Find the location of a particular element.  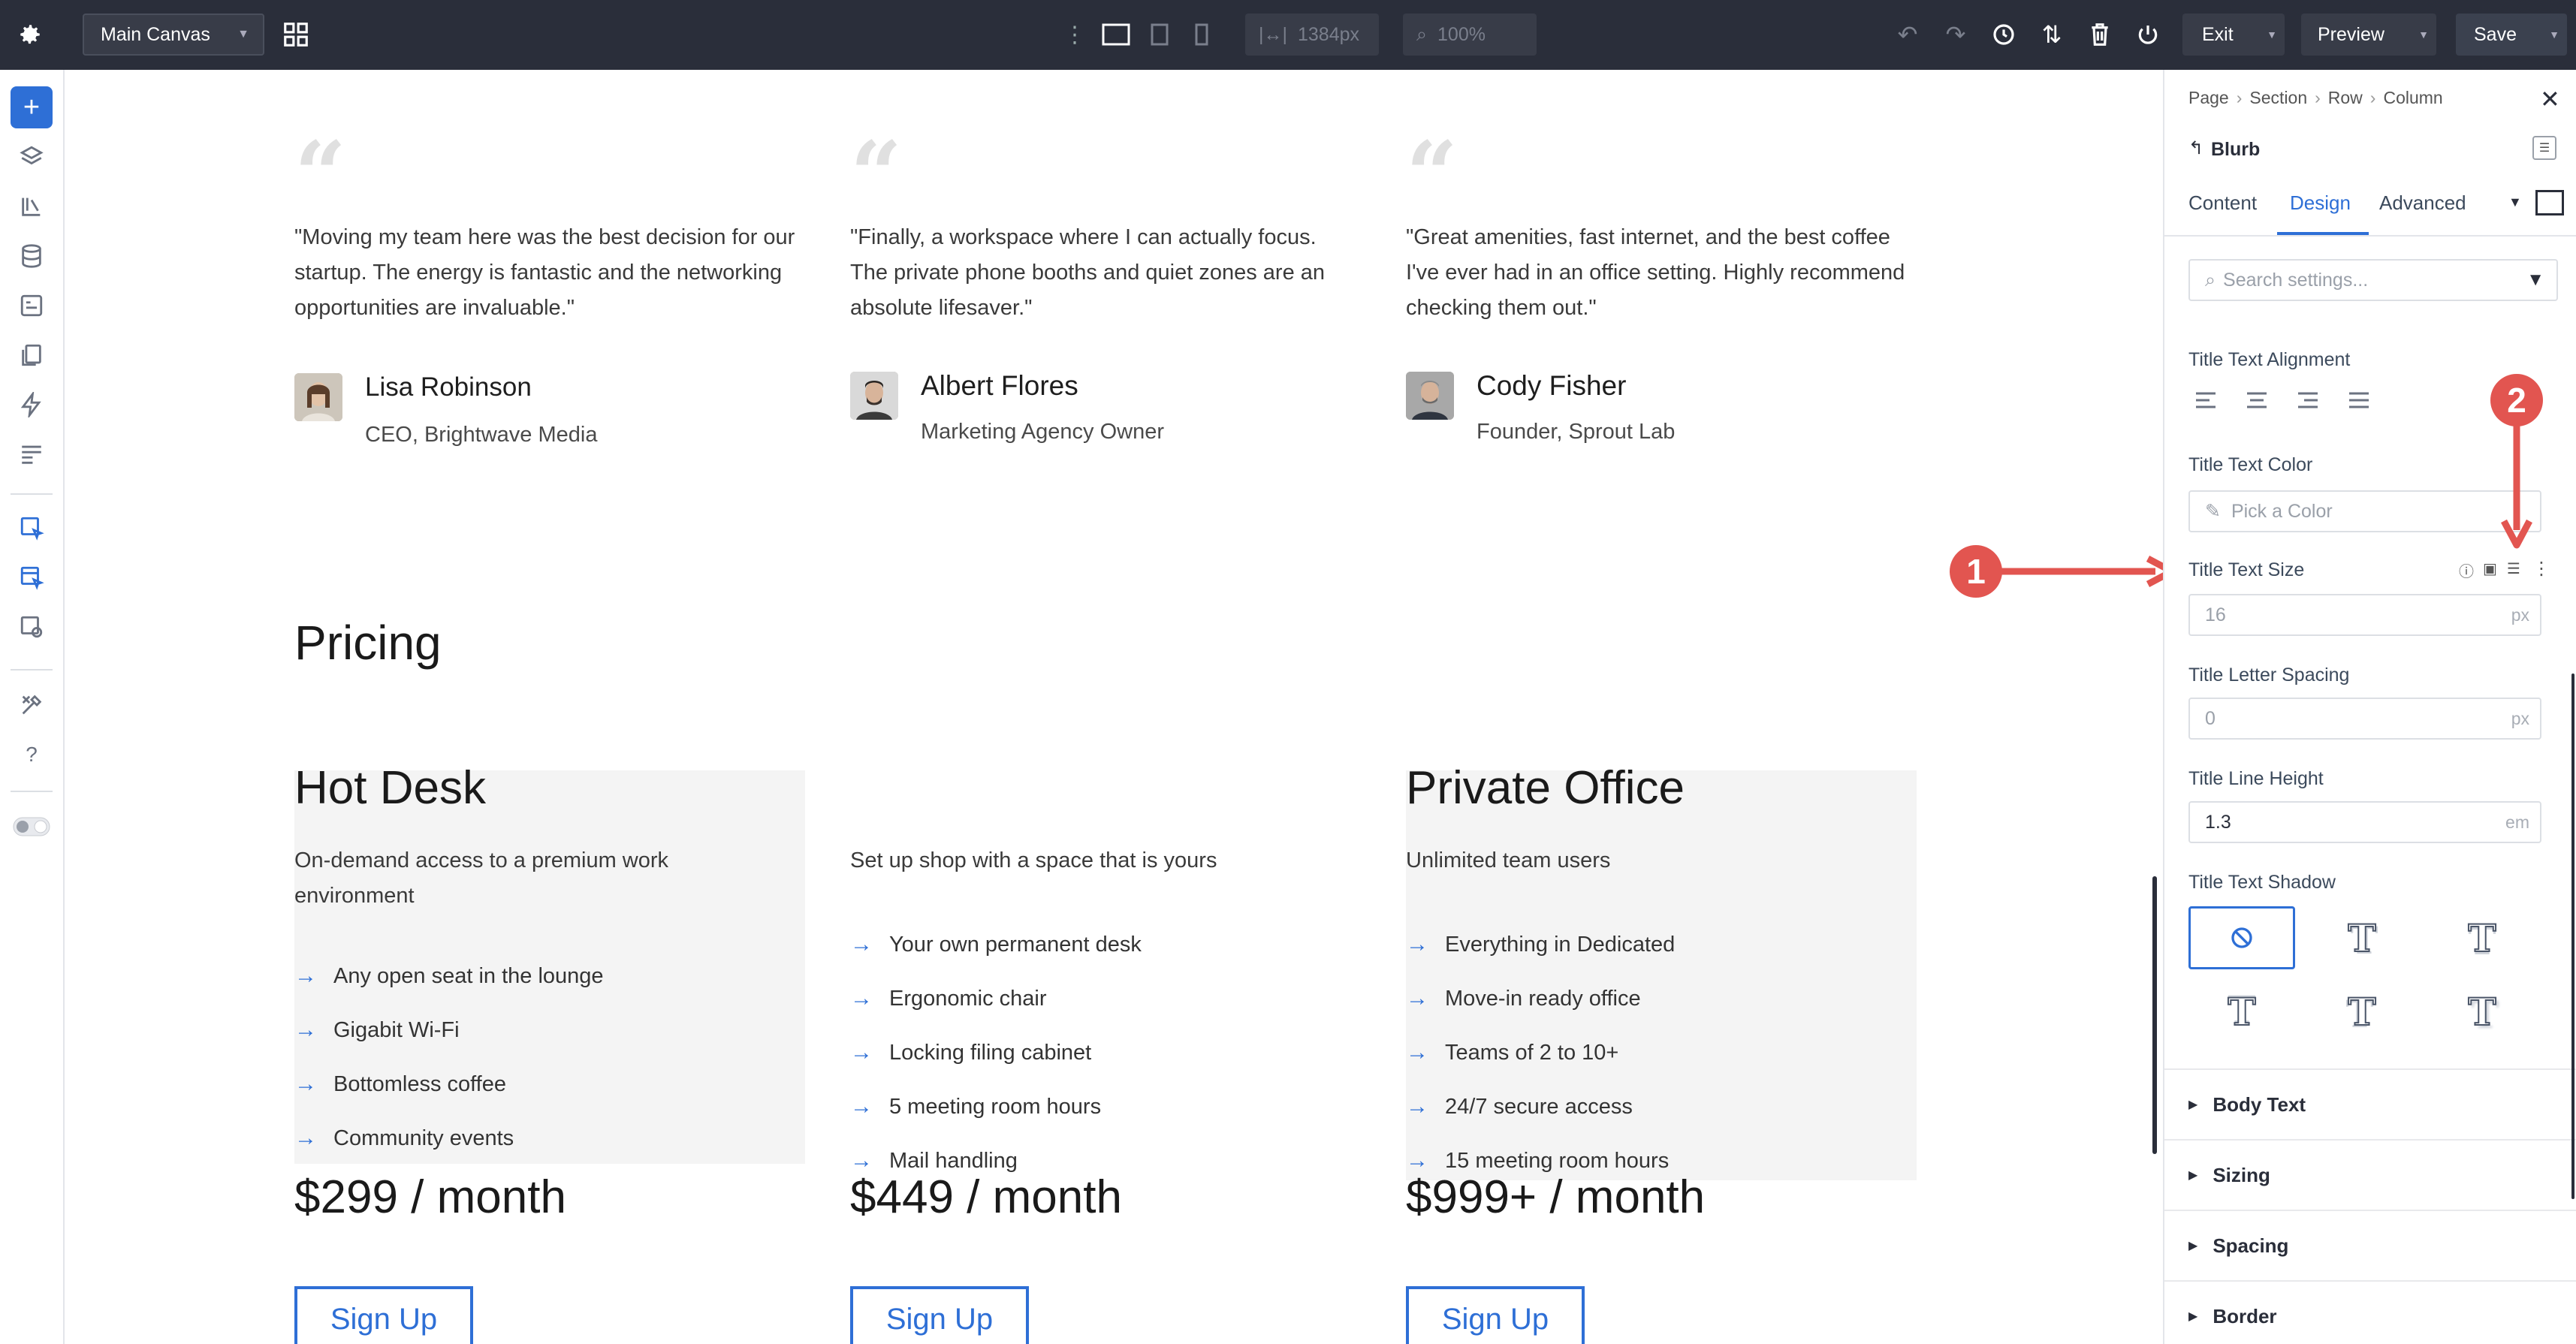

width-input: |↔| 1384px is located at coordinates (1312, 35).